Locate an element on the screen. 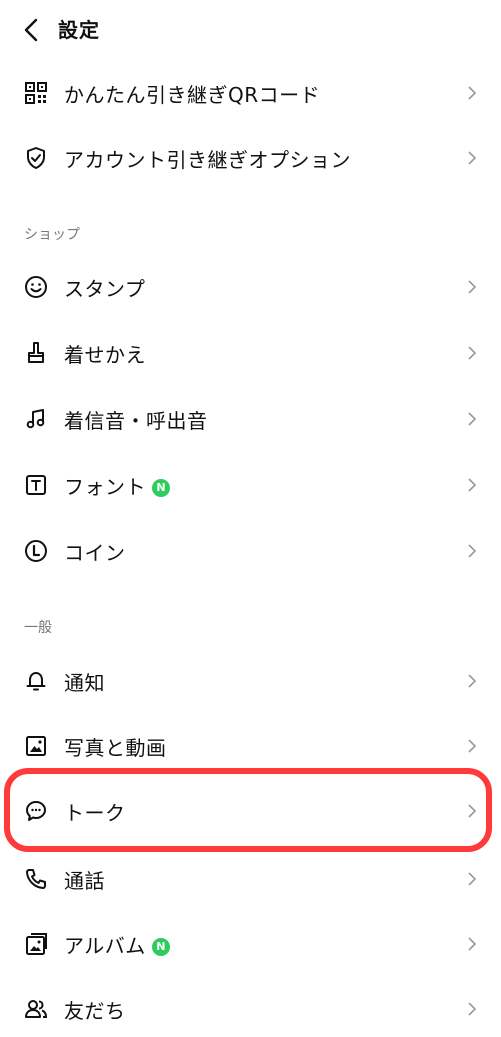 This screenshot has height=1037, width=501. row-label: 通話 is located at coordinates (84, 881).